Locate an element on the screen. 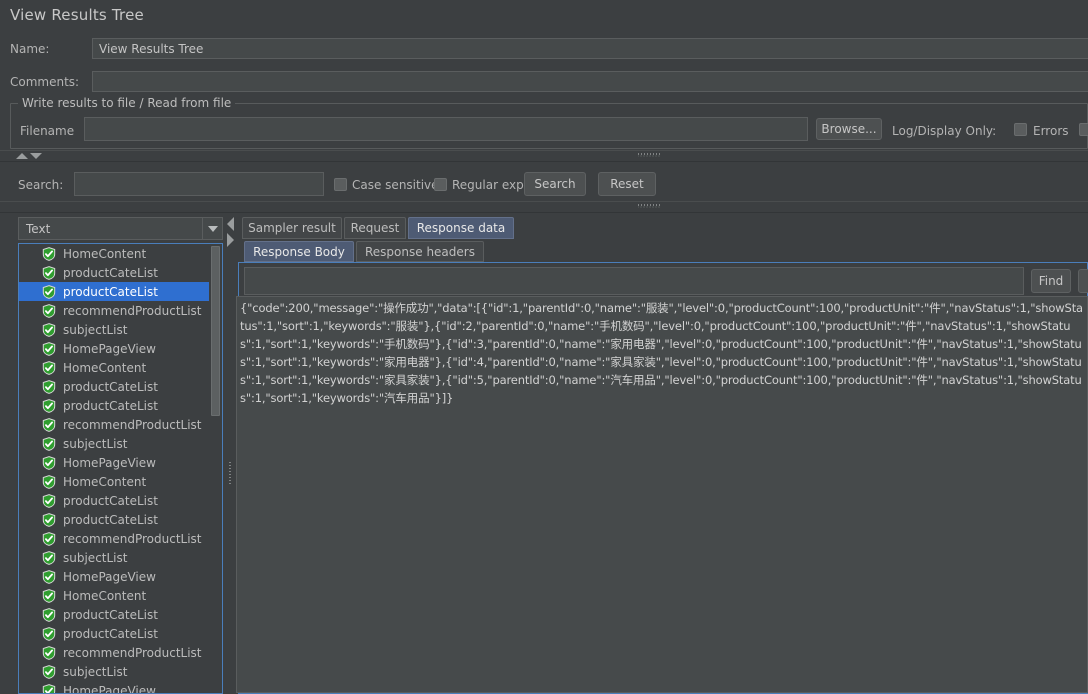  page-title: View Results Tree is located at coordinates (77, 15).